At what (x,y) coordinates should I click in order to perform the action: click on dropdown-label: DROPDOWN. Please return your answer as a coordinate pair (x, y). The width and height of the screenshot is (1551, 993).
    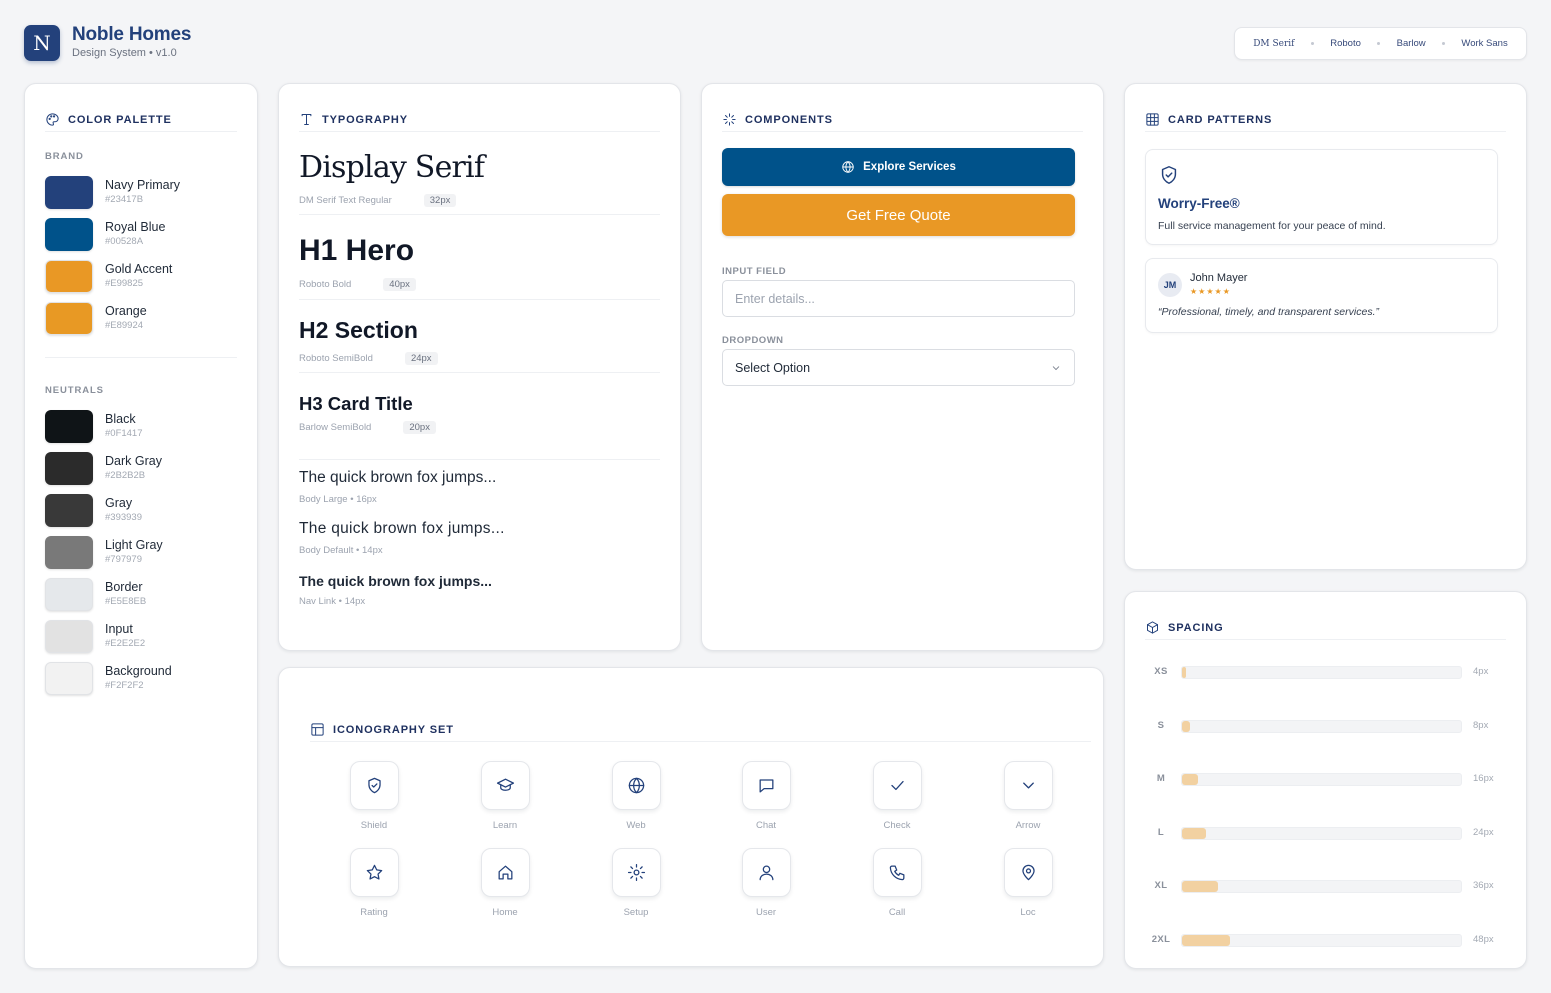
    Looking at the image, I should click on (753, 340).